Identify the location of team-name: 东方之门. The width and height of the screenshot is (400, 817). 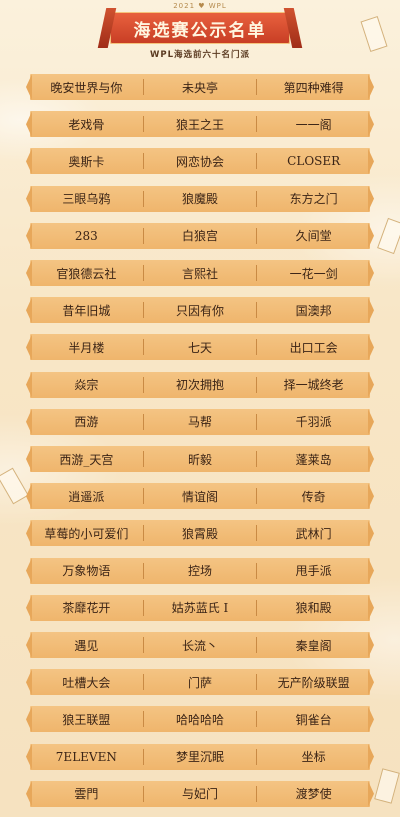
(313, 199).